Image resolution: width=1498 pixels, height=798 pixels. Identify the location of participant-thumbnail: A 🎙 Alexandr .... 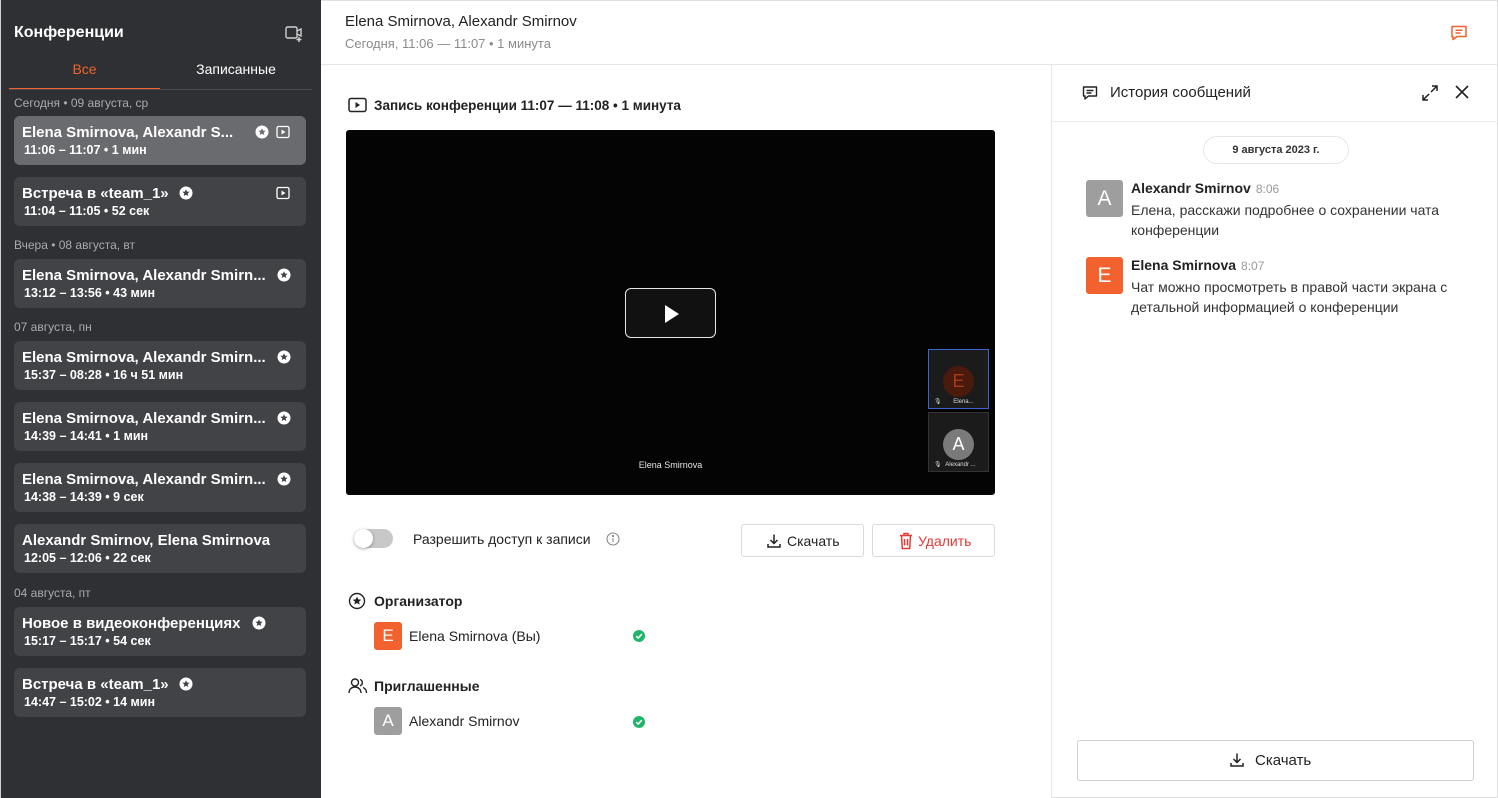
(958, 442).